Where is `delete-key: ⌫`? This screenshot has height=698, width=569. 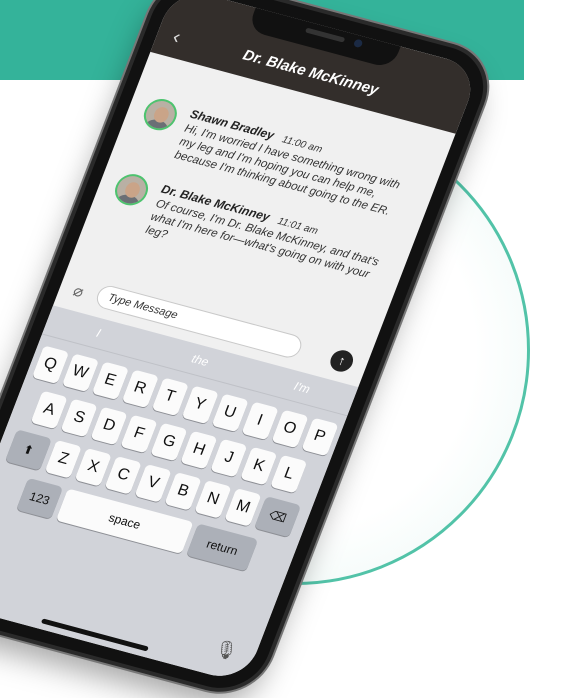 delete-key: ⌫ is located at coordinates (278, 517).